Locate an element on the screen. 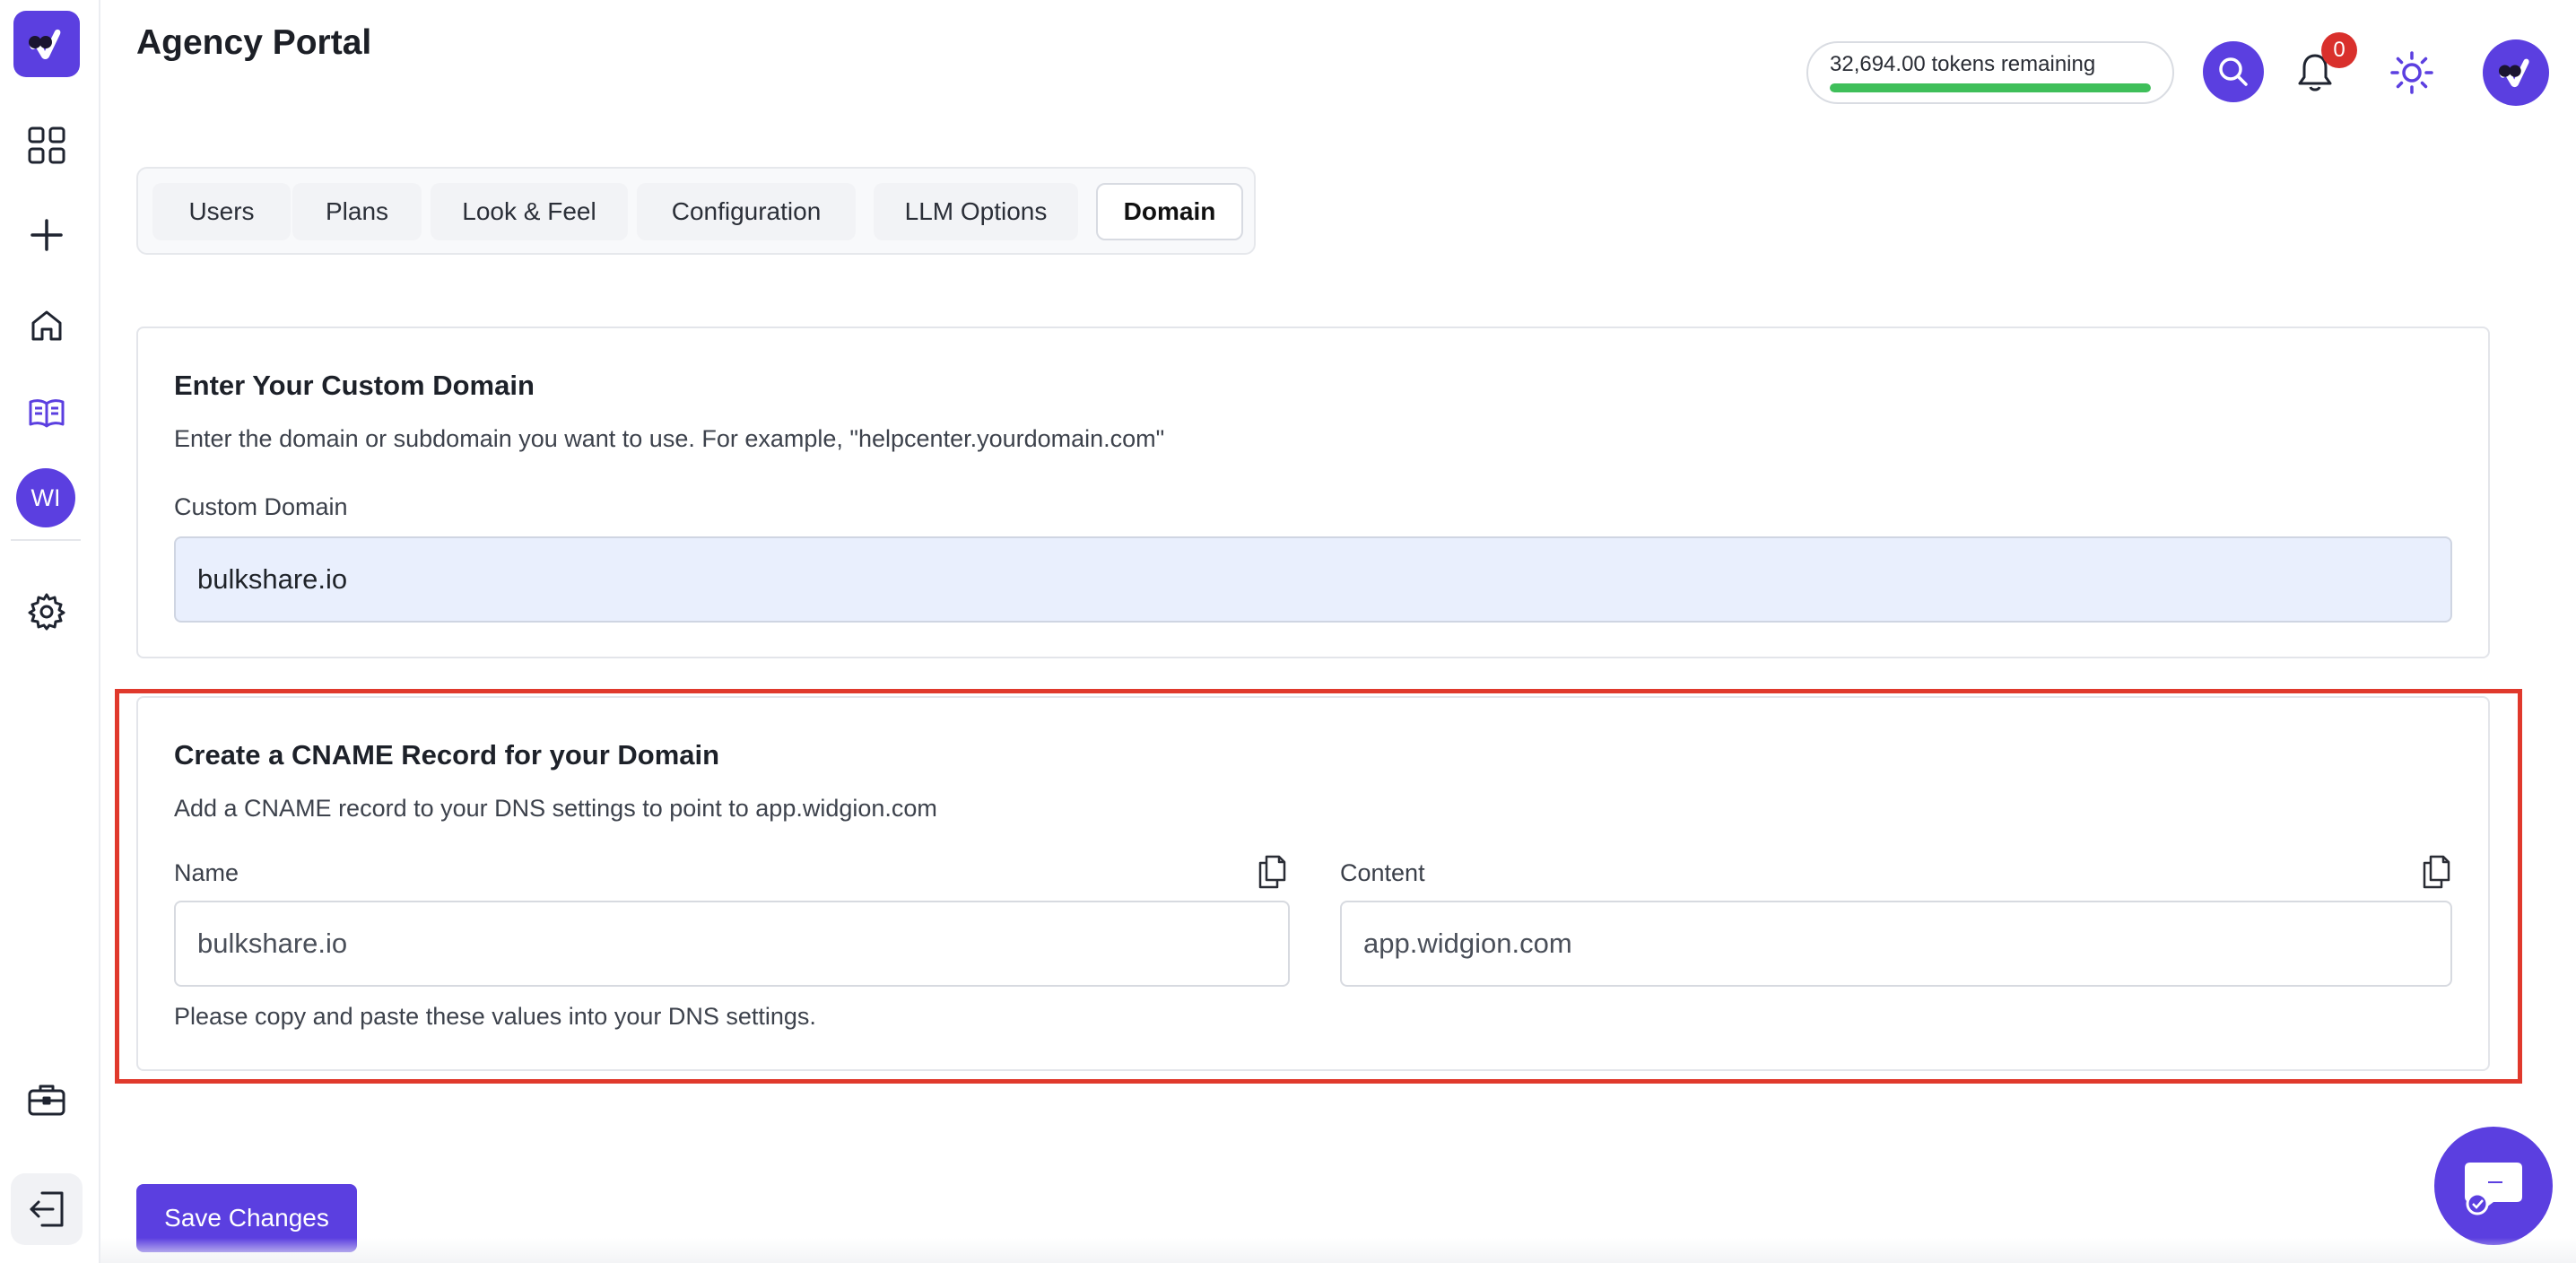 Image resolution: width=2576 pixels, height=1263 pixels. sun-icon is located at coordinates (2411, 72).